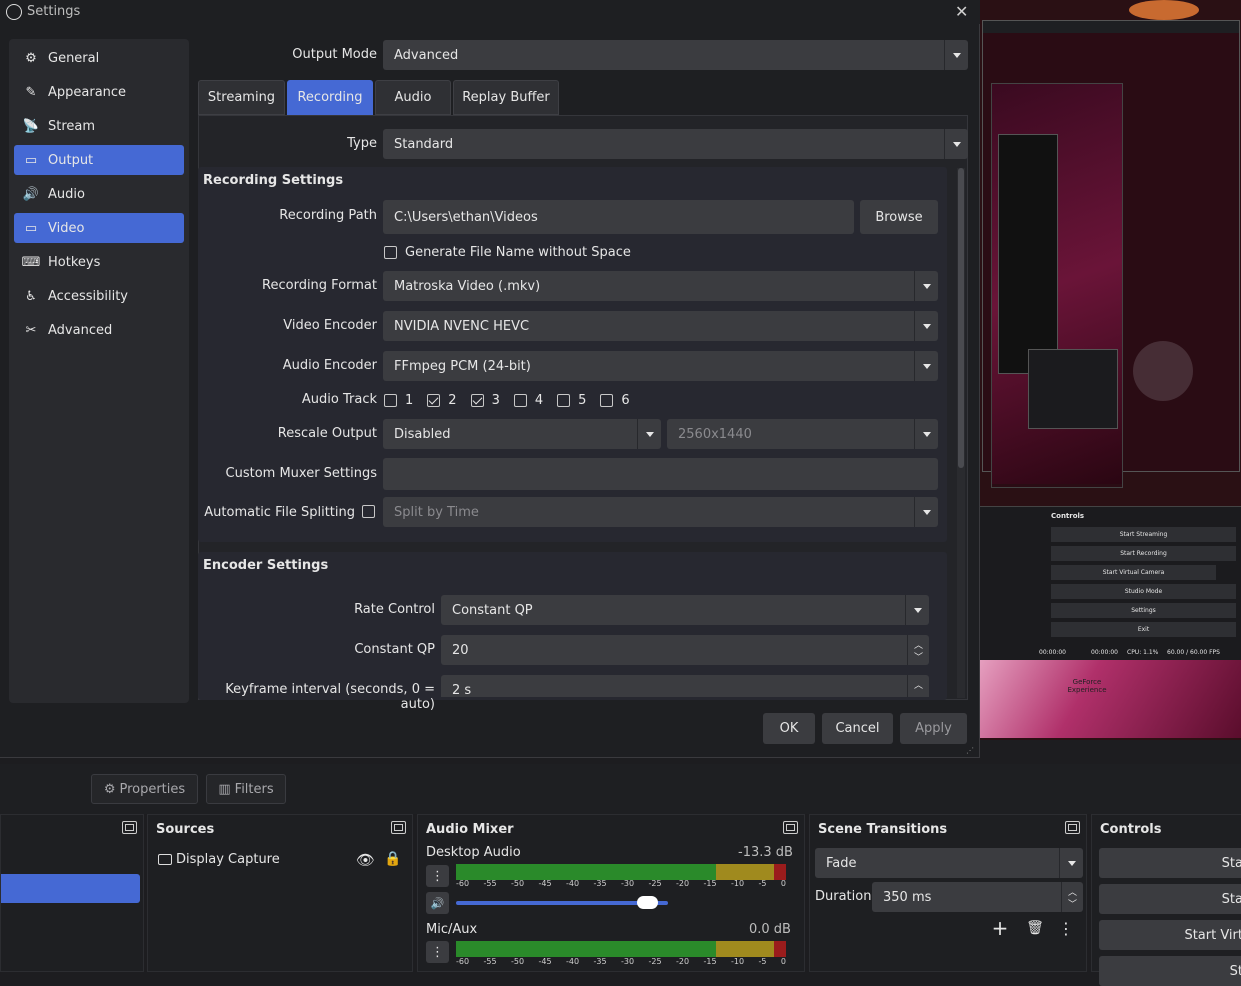 The height and width of the screenshot is (986, 1241). What do you see at coordinates (70, 888) in the screenshot?
I see `scene-item-selected` at bounding box center [70, 888].